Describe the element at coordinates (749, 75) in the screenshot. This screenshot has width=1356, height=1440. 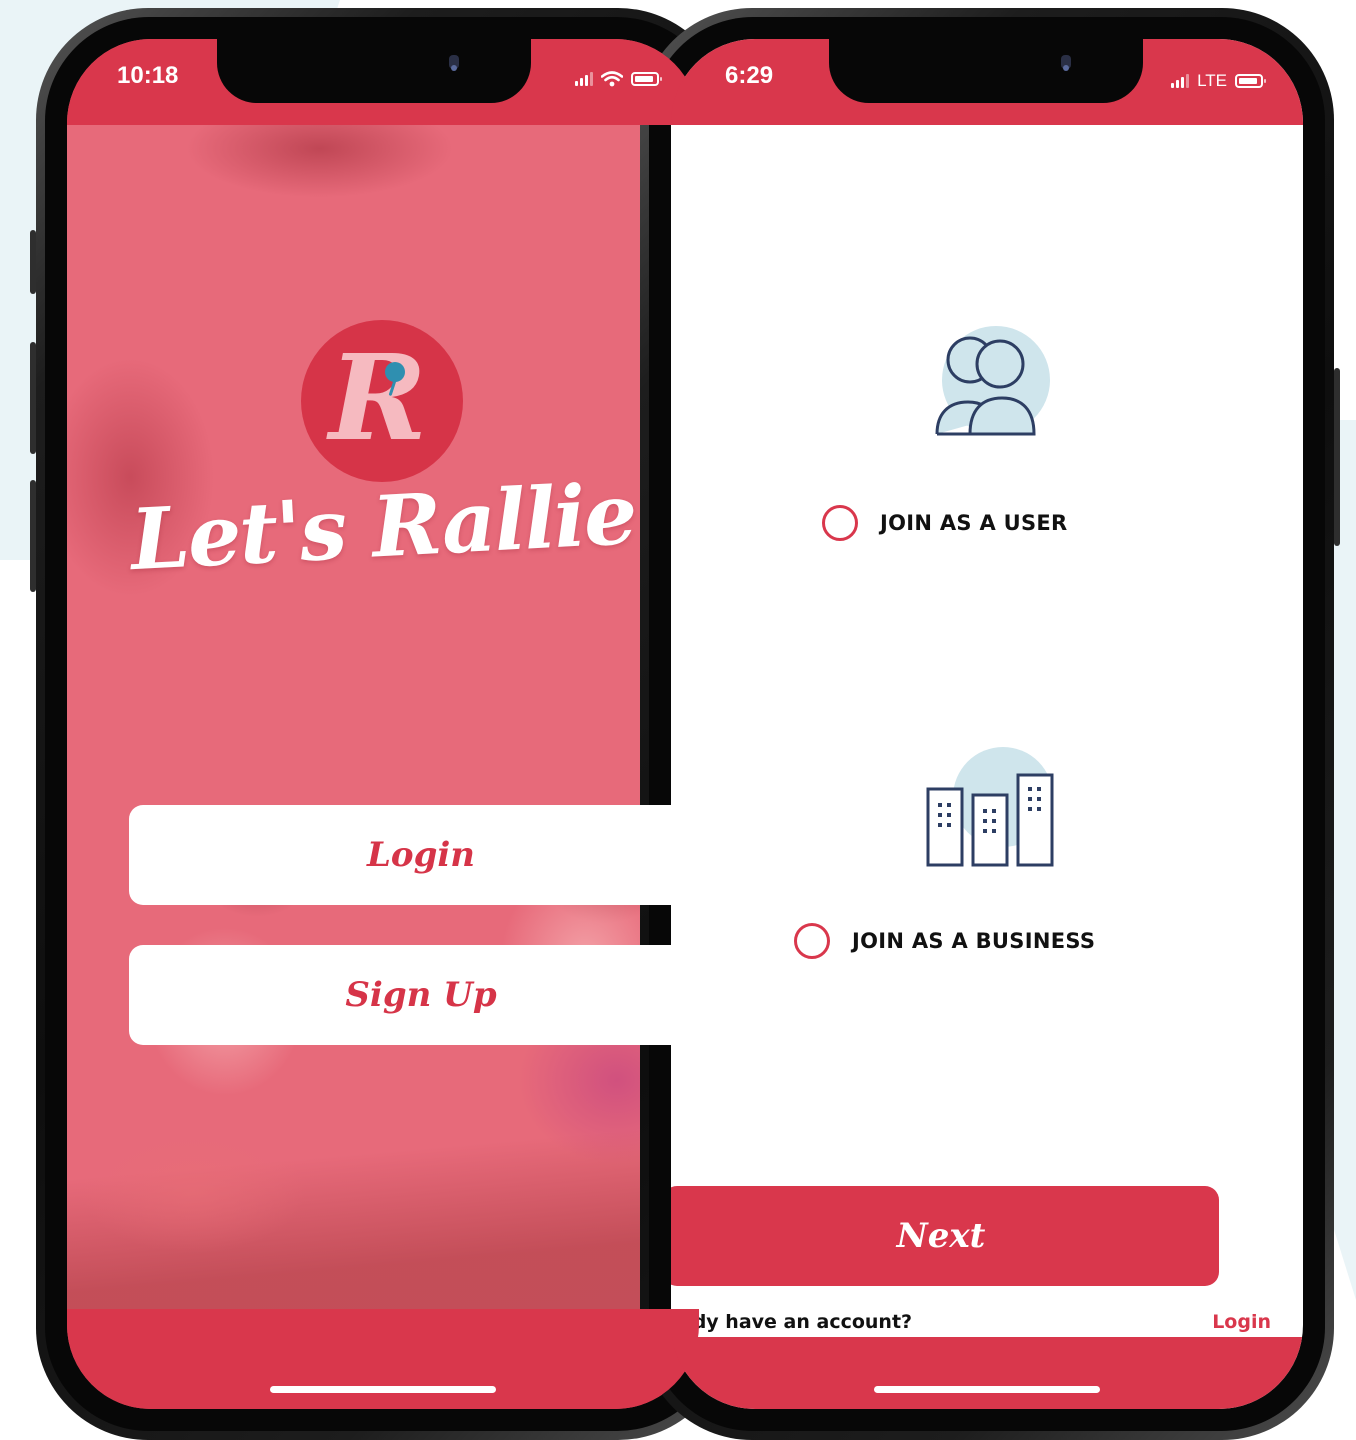
I see `status-time: 6:29` at that location.